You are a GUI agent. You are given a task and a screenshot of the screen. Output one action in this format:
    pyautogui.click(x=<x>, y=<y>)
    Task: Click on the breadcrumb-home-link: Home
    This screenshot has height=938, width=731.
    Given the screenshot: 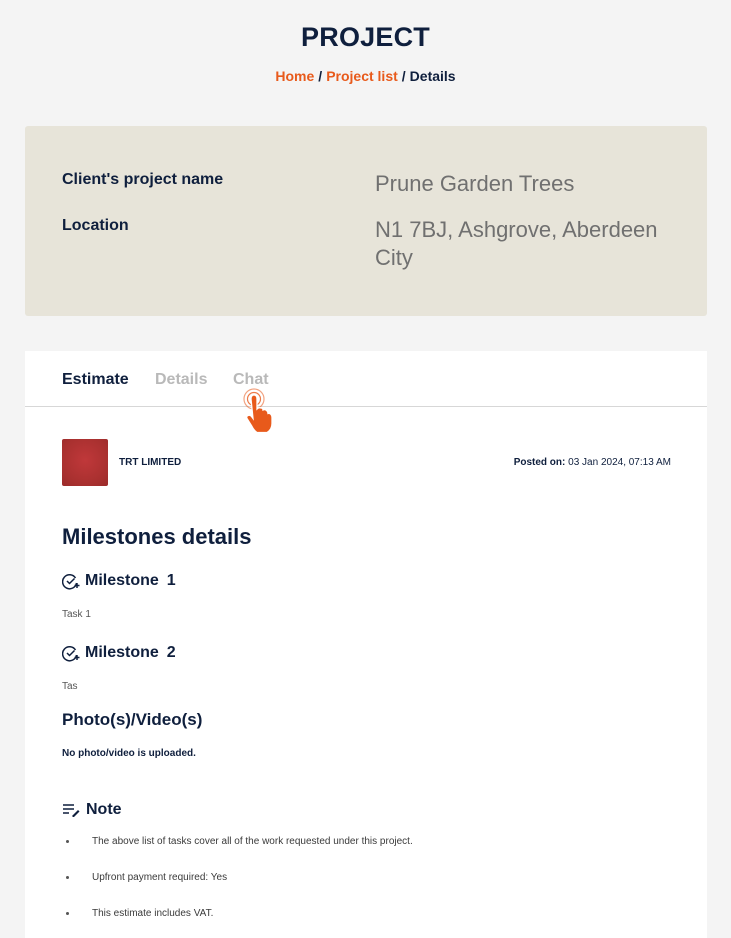 What is the action you would take?
    pyautogui.click(x=294, y=76)
    